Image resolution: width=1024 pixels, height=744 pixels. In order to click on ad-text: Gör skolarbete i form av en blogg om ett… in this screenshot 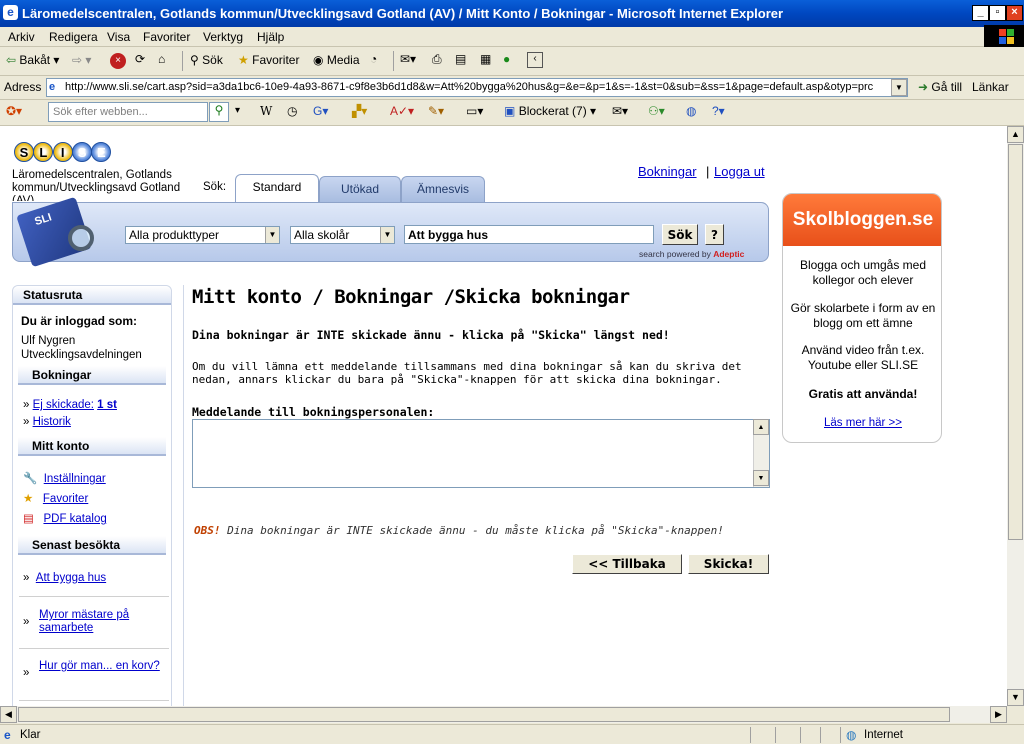, I will do `click(863, 315)`.